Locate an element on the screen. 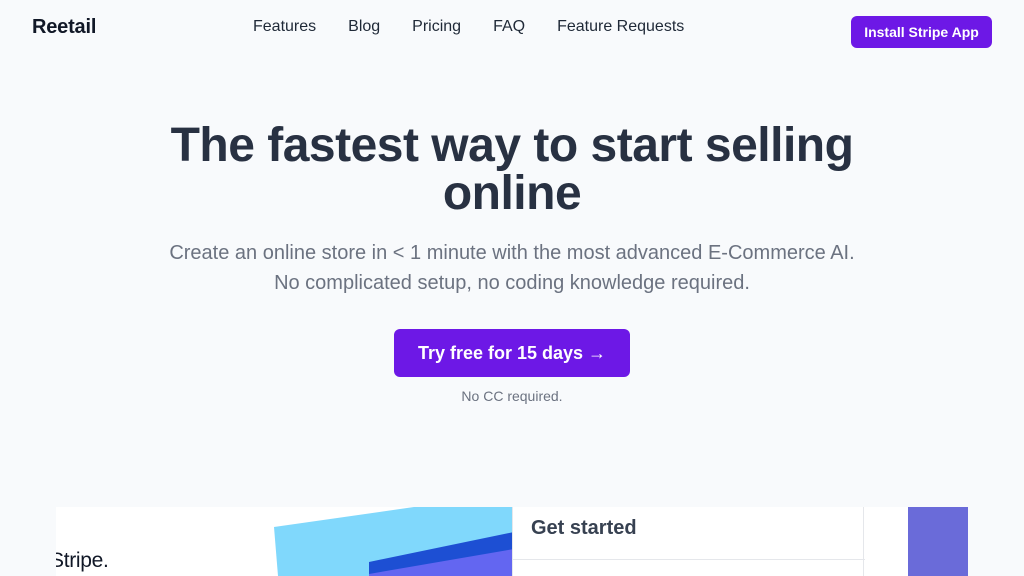  product-preview-image: Stripe. Get started is located at coordinates (512, 541).